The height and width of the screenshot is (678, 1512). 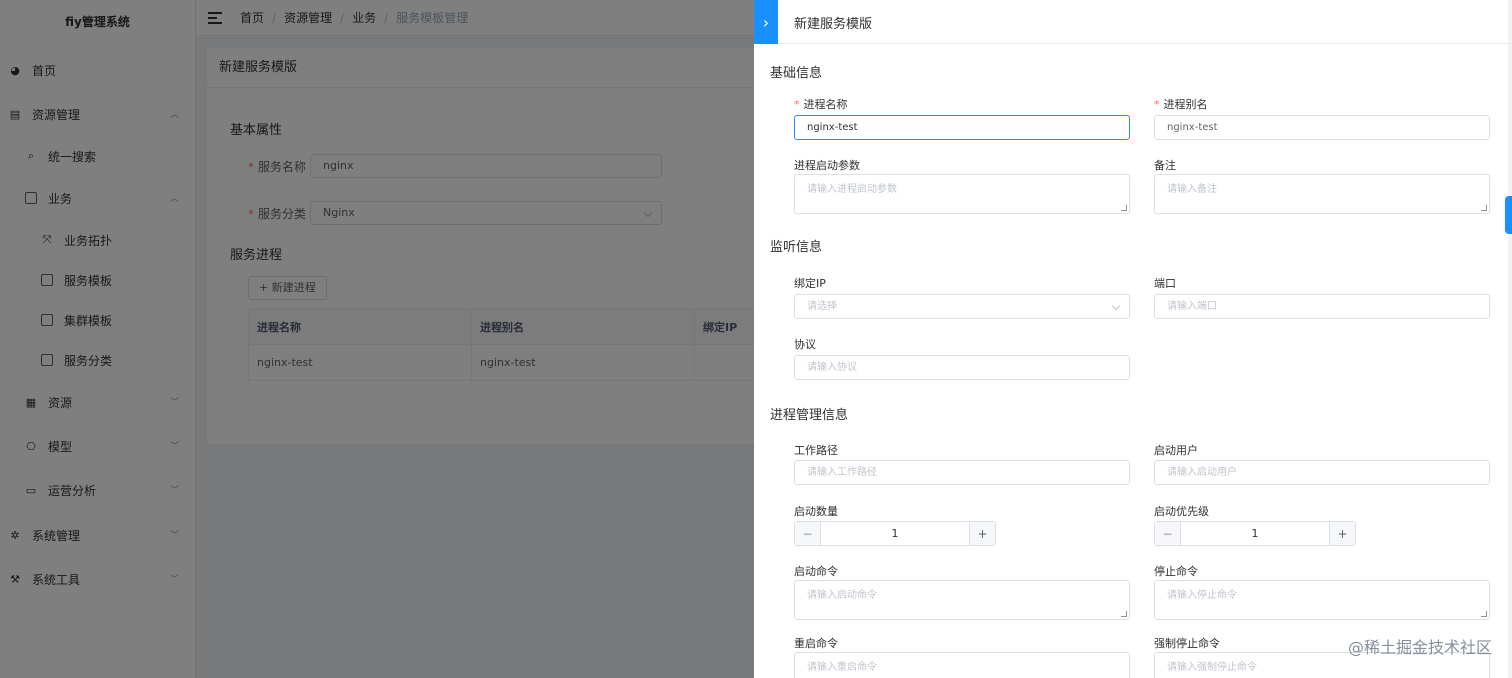 What do you see at coordinates (1116, 306) in the screenshot?
I see `chevron-down-icon` at bounding box center [1116, 306].